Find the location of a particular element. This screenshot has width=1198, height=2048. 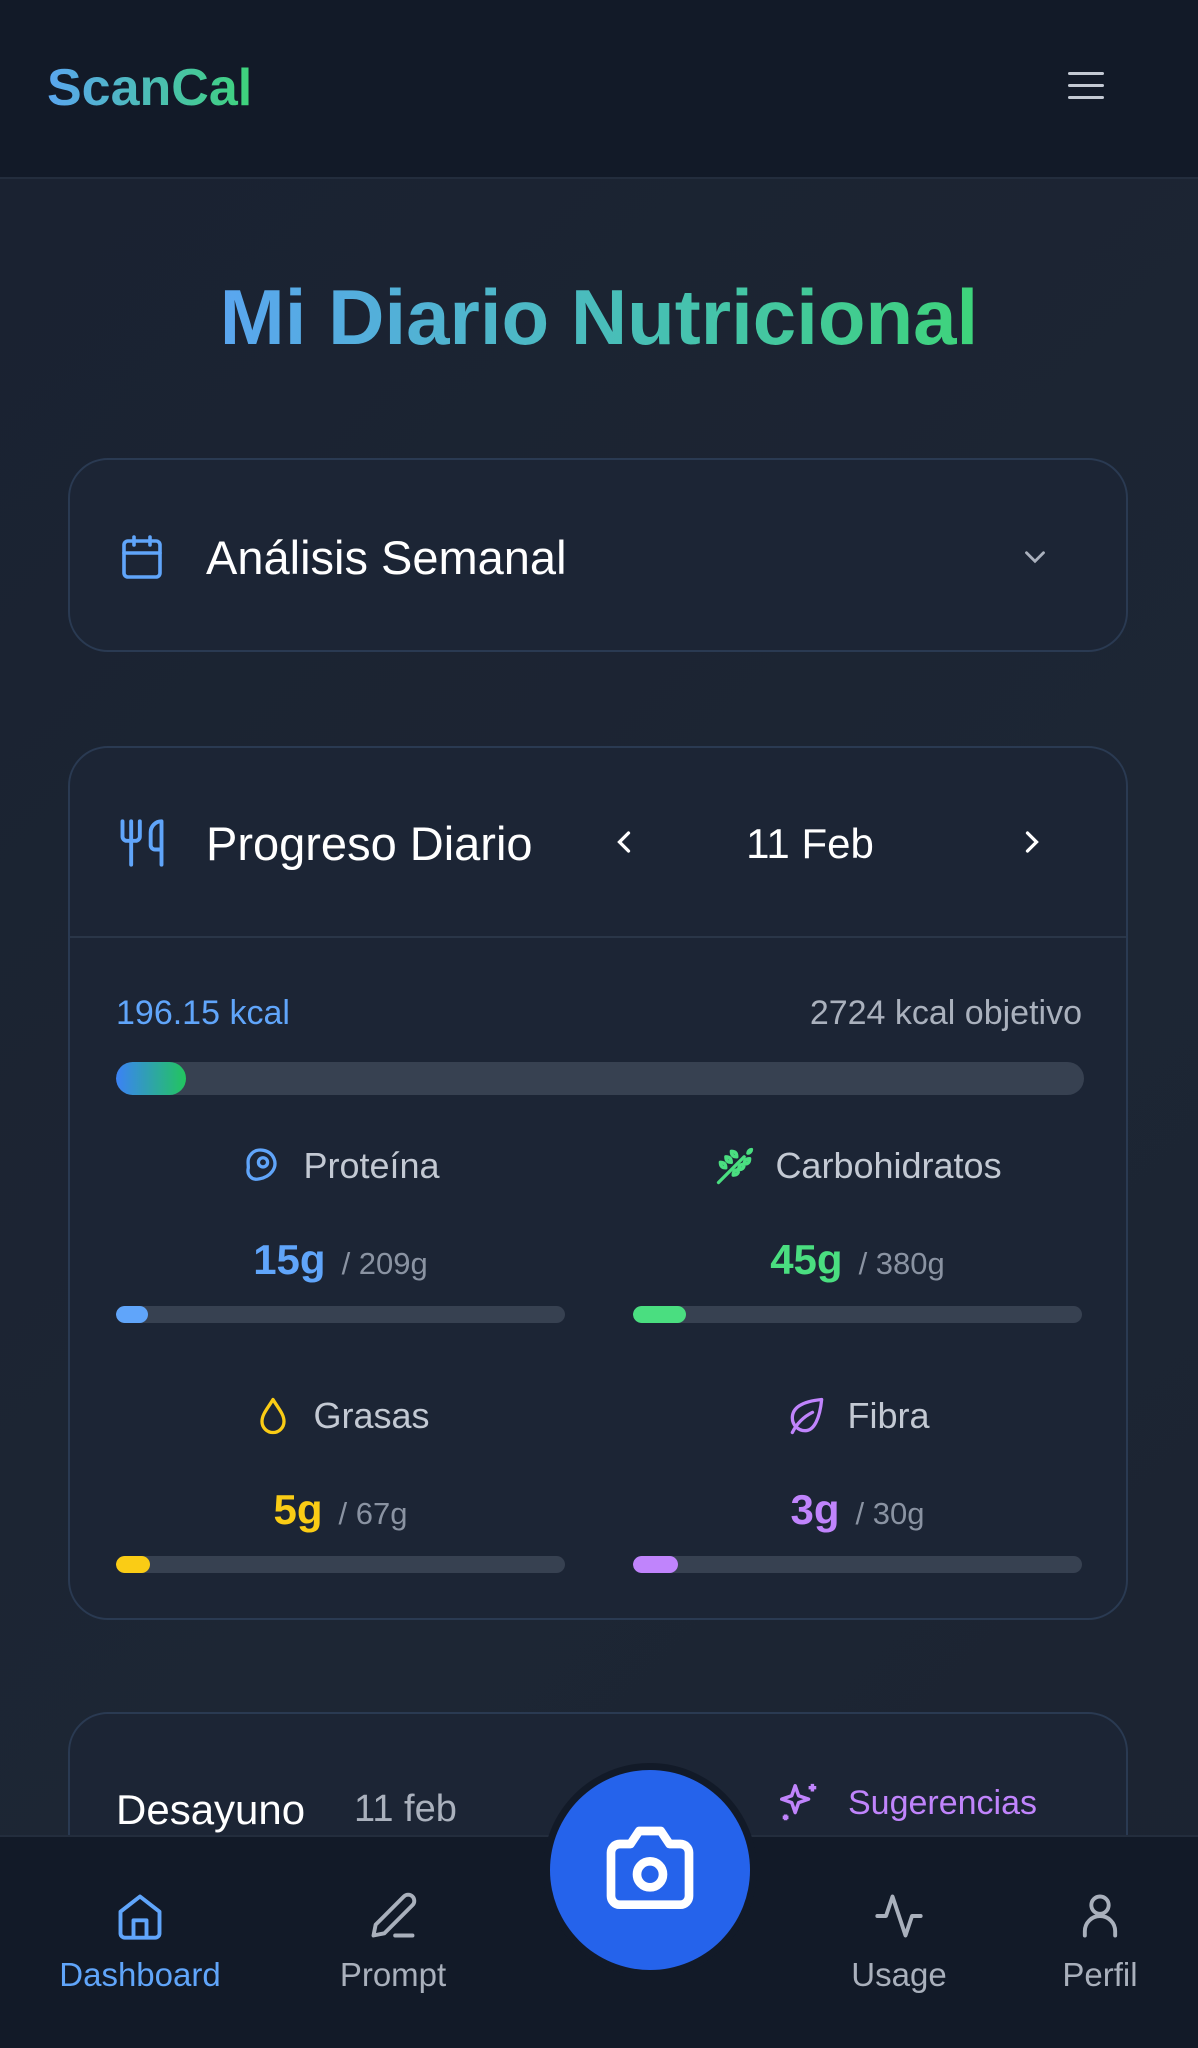

macro-label-0: Proteína is located at coordinates (341, 1166).